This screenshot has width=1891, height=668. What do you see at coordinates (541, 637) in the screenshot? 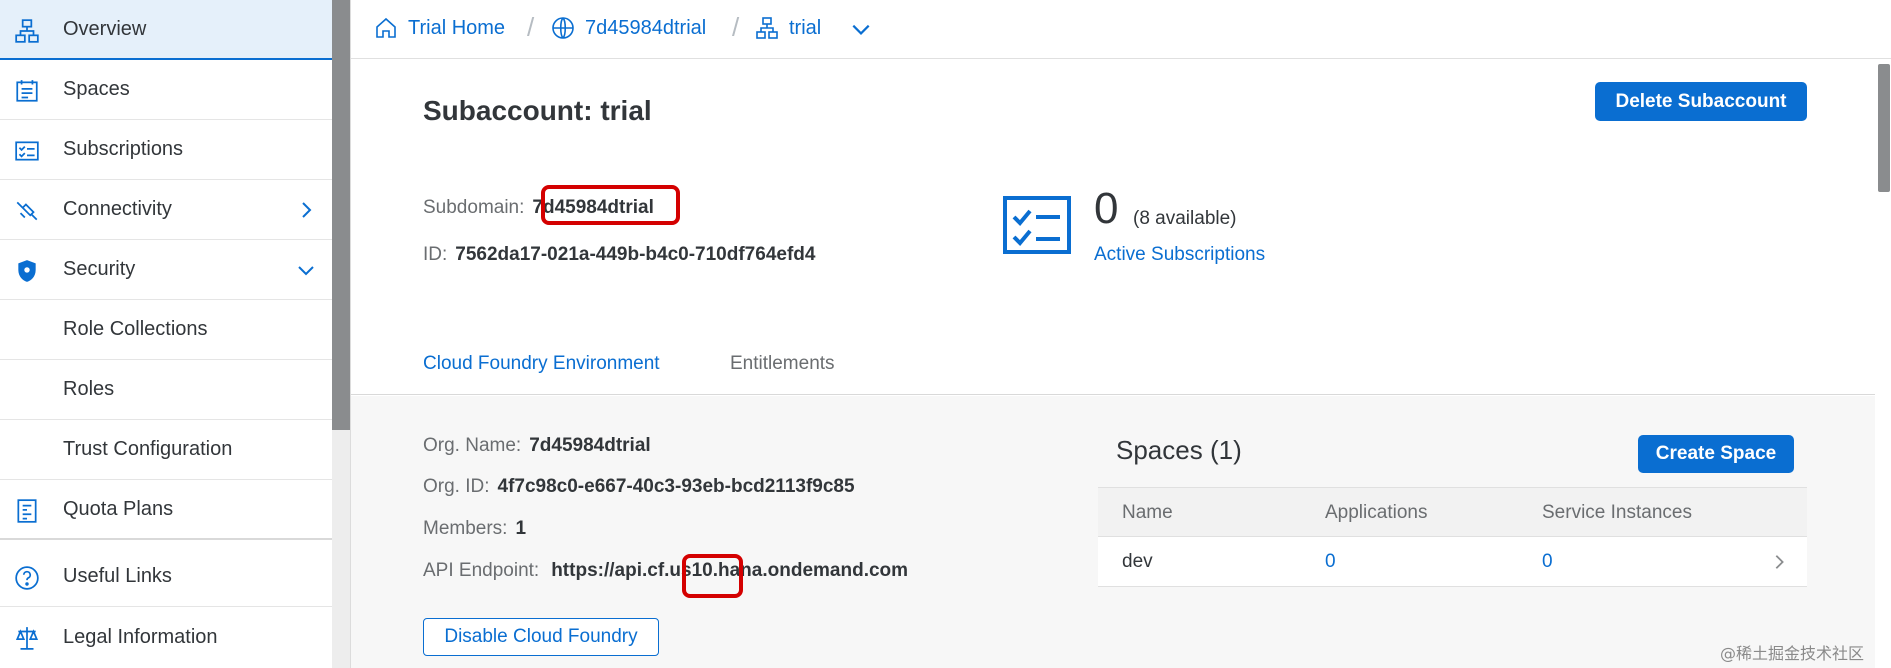
I see `disable-cloud-foundry-button: Disable Cloud Foundry` at bounding box center [541, 637].